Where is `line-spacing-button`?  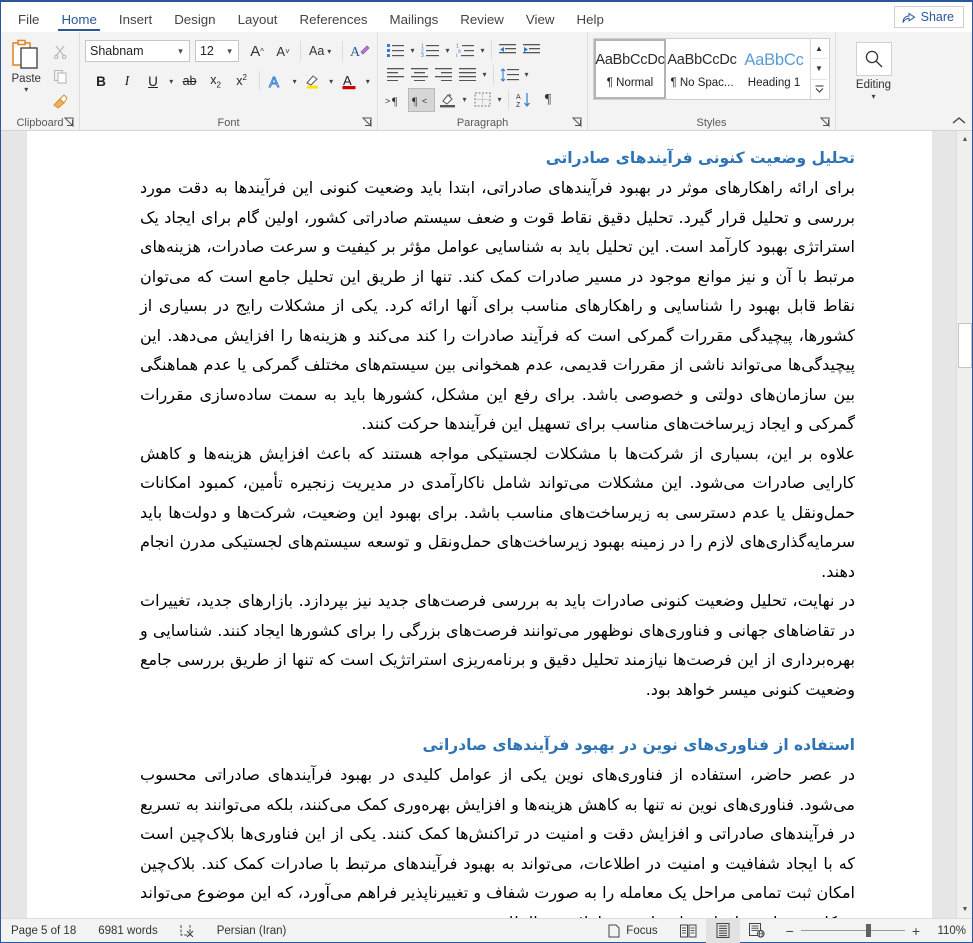
line-spacing-button is located at coordinates (509, 75).